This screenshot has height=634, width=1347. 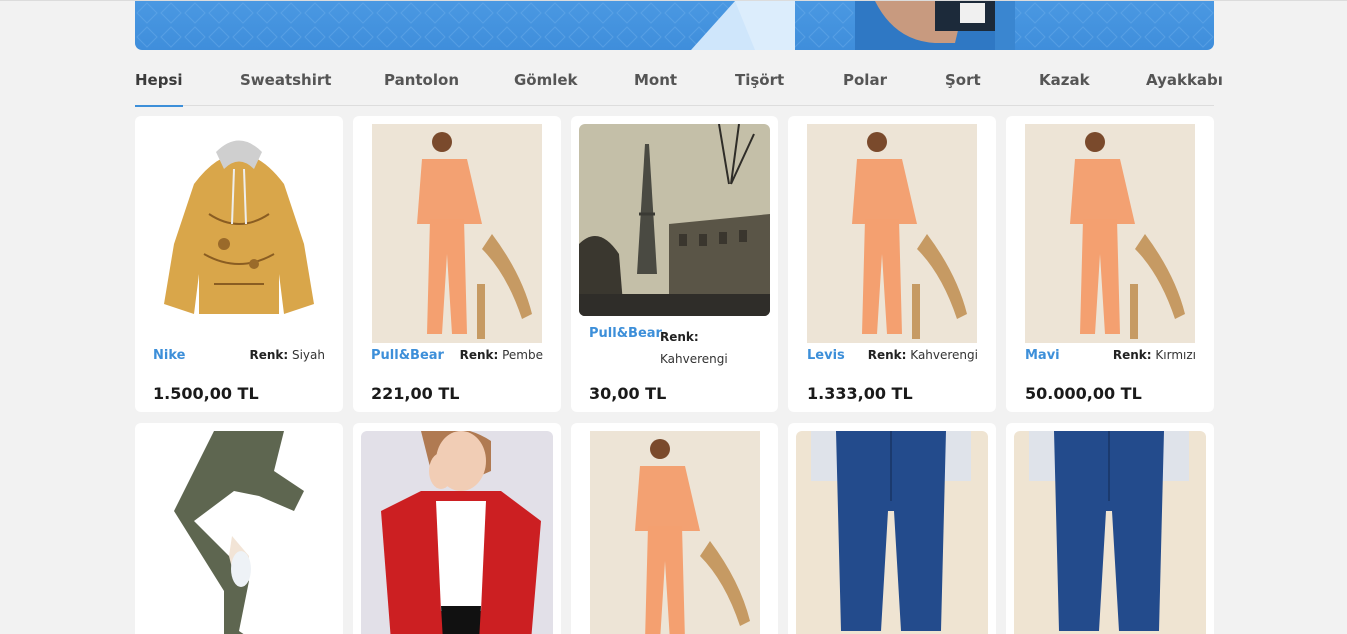 I want to click on product-card: Nike Renk: Siyah 1.500,00 TL, so click(x=239, y=264).